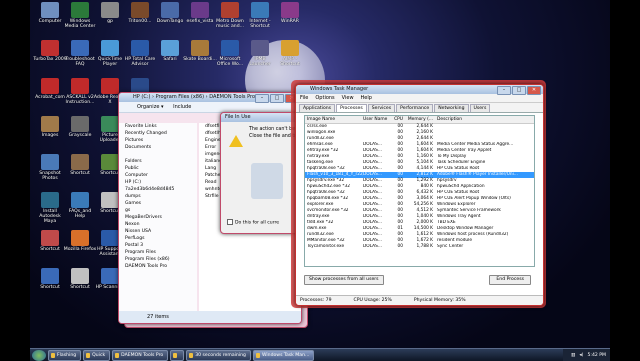  Describe the element at coordinates (158, 154) in the screenshot. I see `nav-item` at that location.